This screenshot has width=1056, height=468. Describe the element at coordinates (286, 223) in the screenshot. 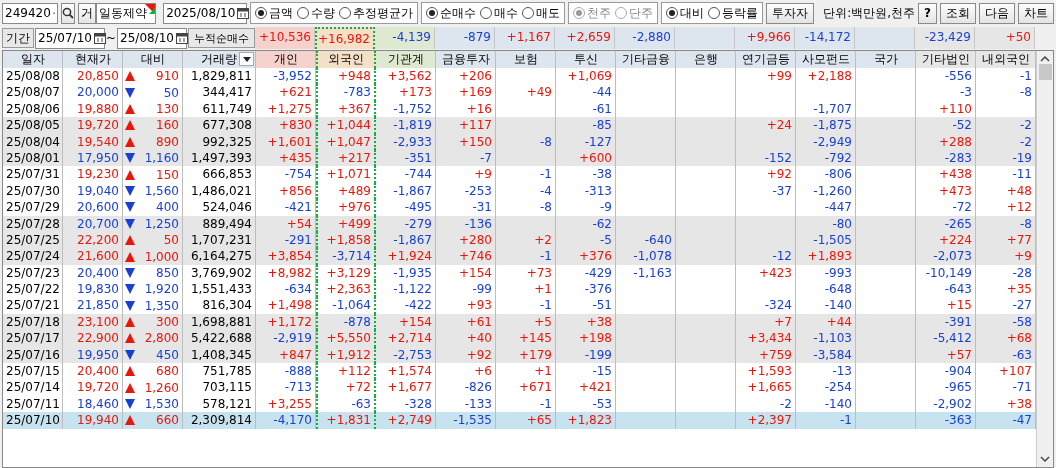

I see `value-cell: +54` at that location.